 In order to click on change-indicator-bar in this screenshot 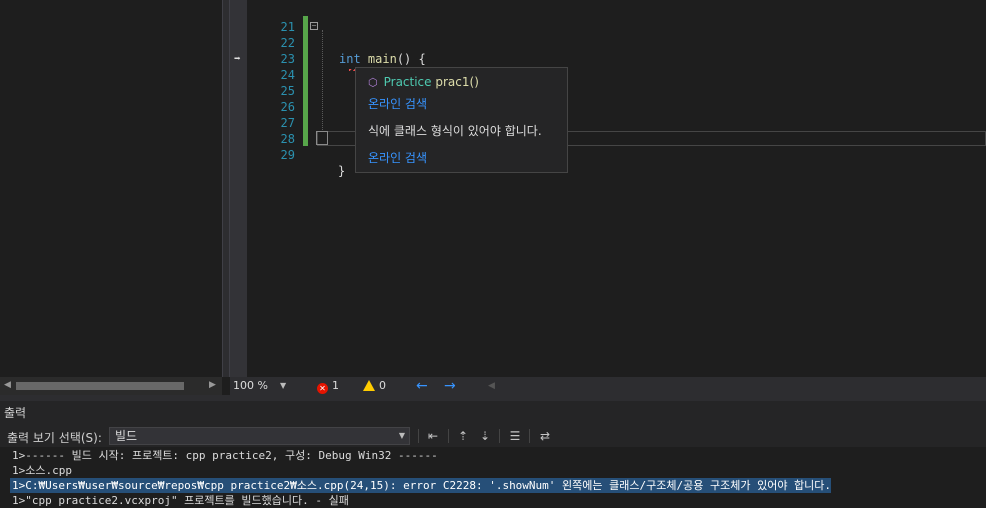, I will do `click(305, 81)`.